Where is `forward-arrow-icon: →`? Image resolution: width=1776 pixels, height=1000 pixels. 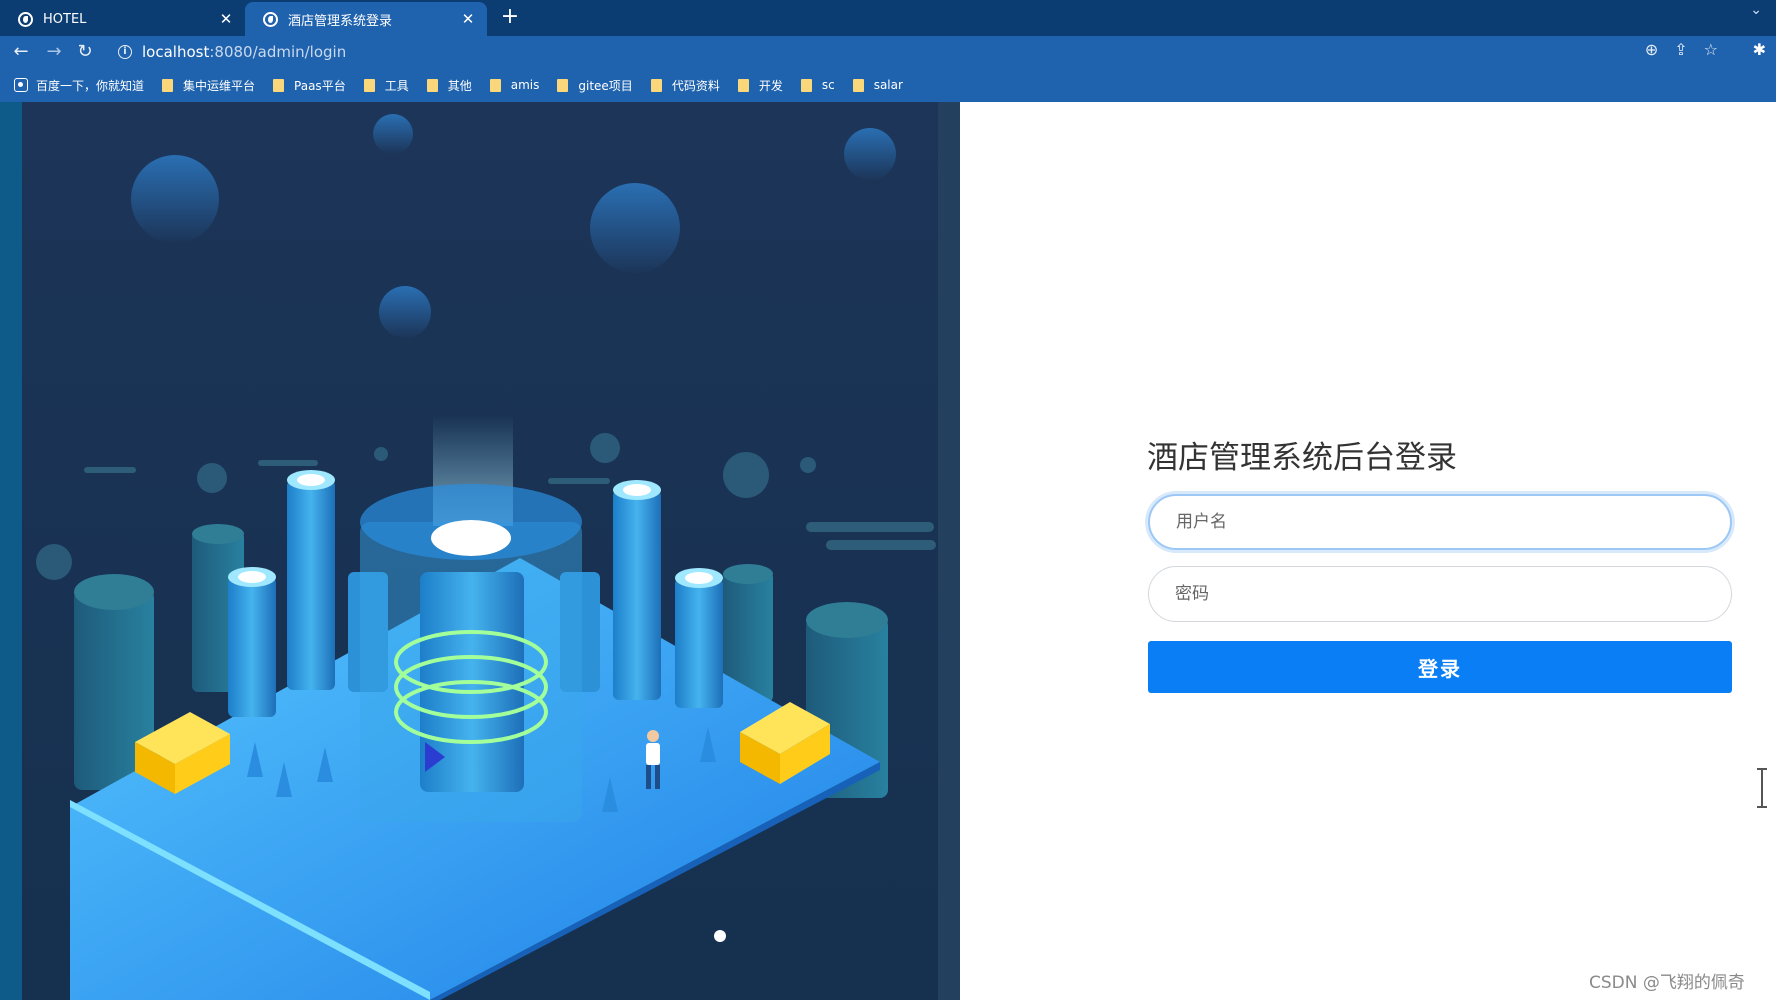
forward-arrow-icon: → is located at coordinates (54, 52).